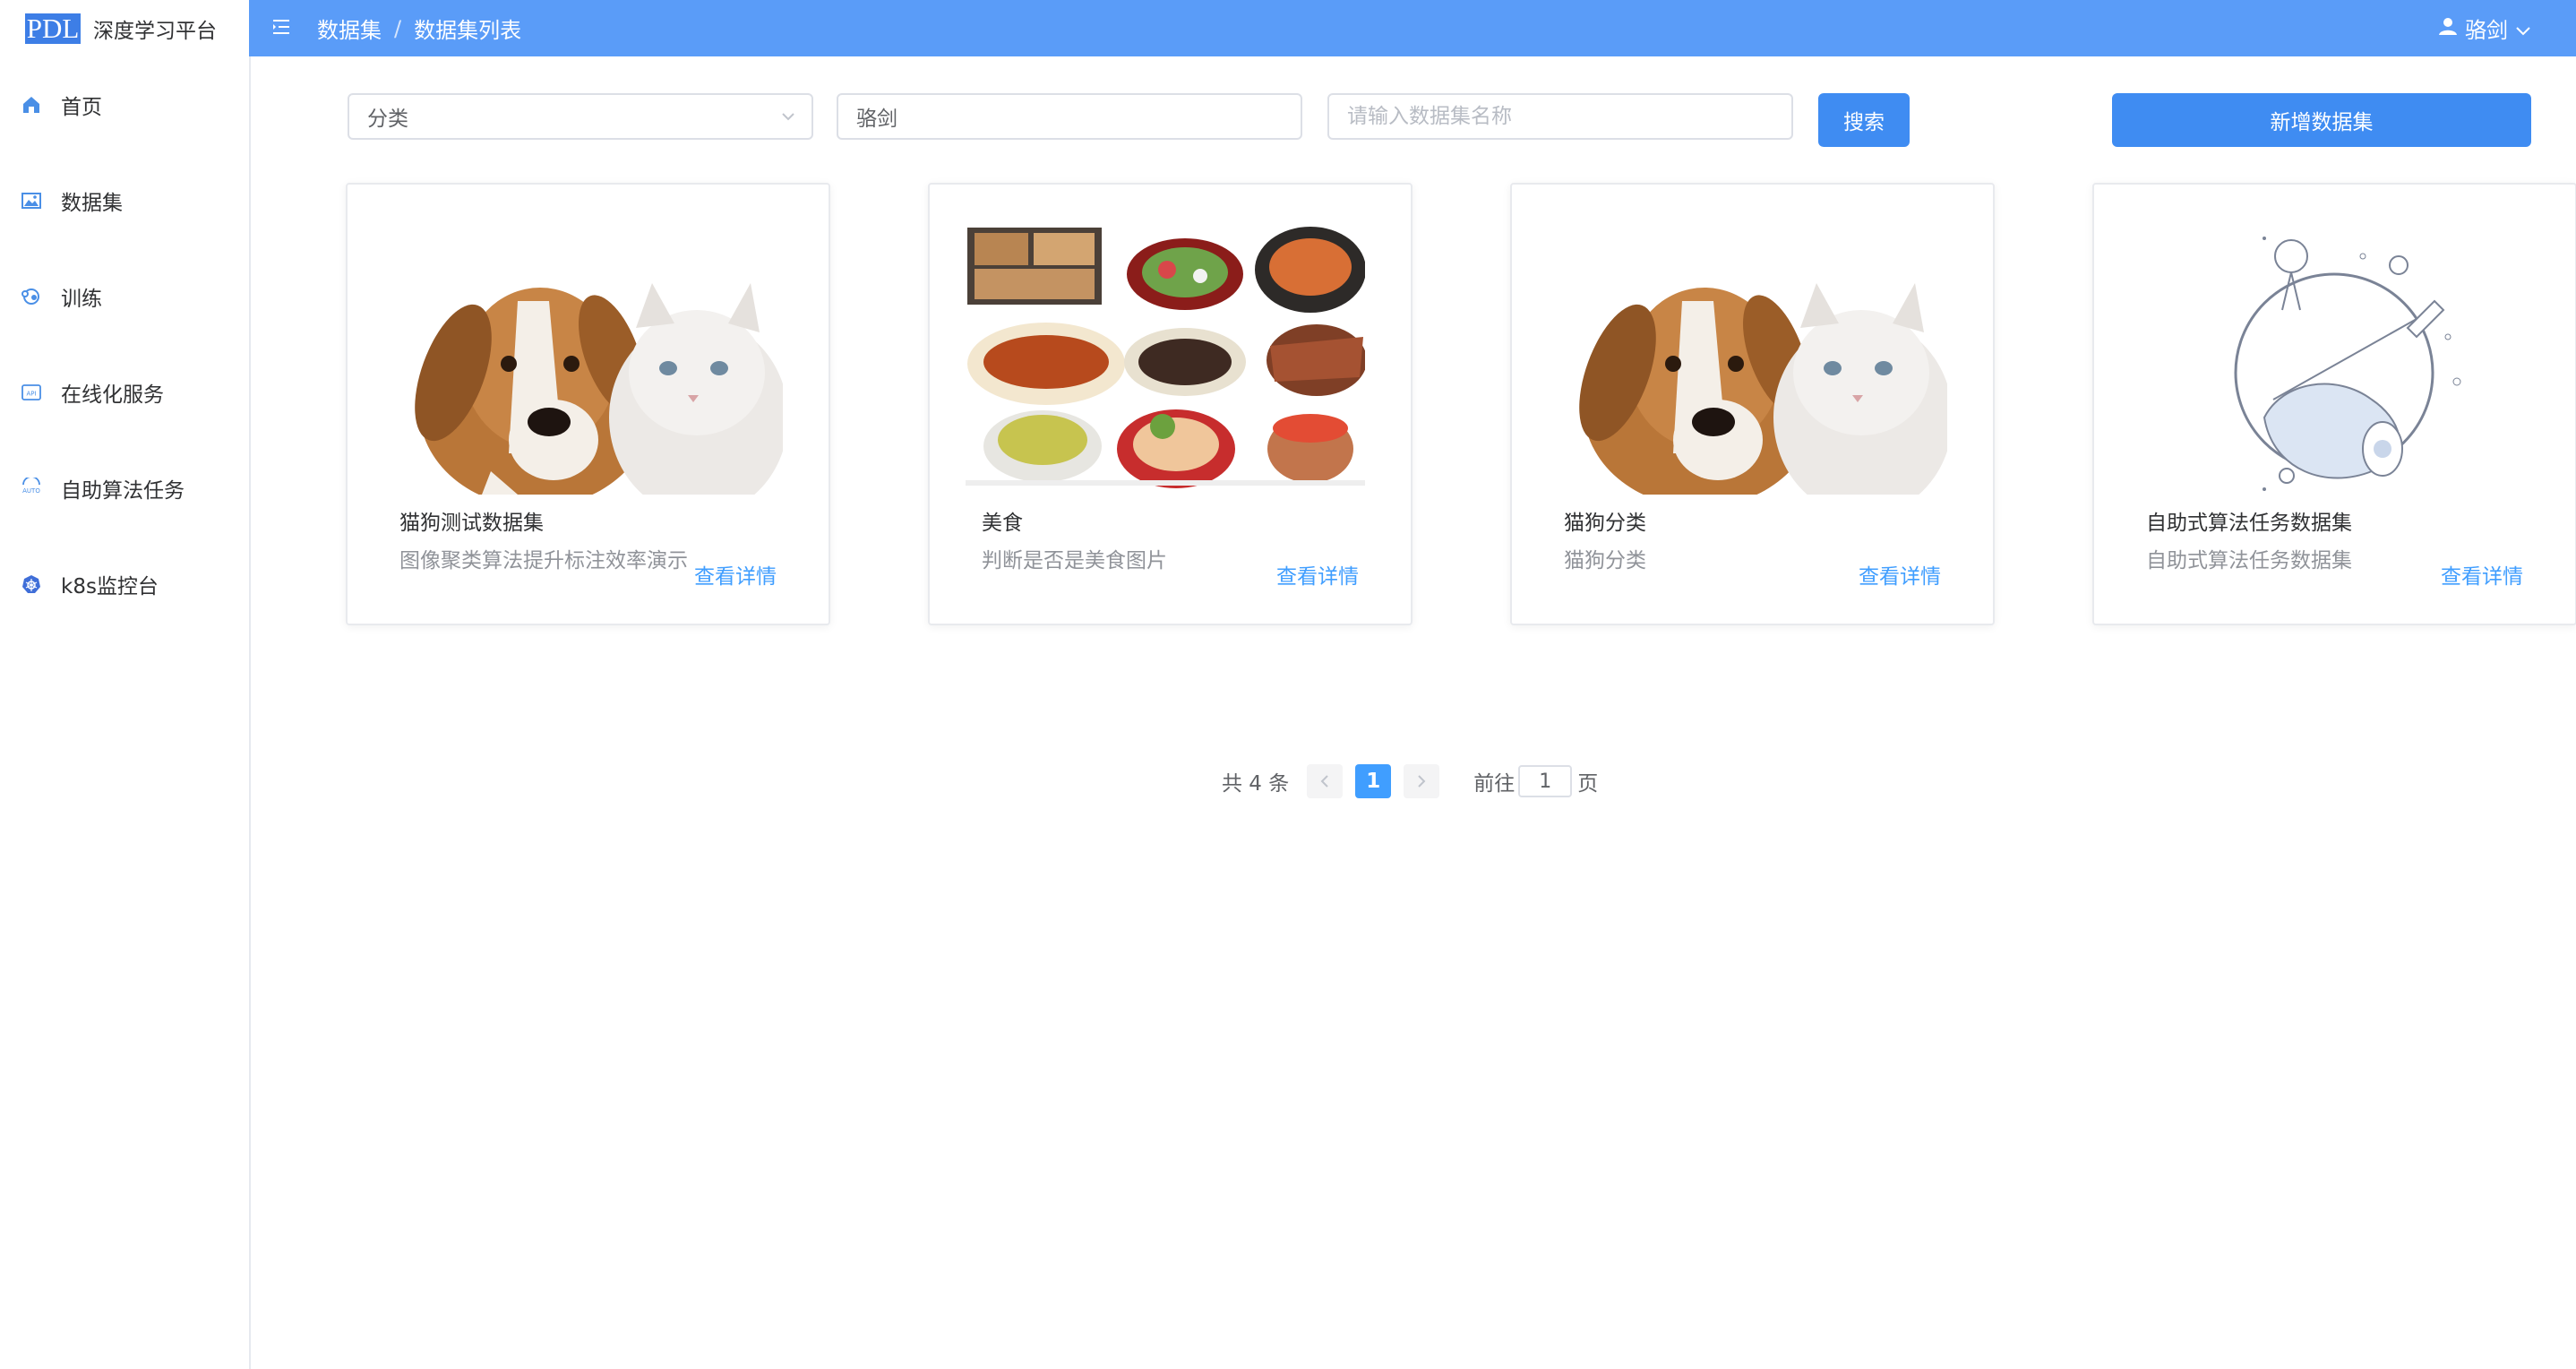 This screenshot has height=1369, width=2576. What do you see at coordinates (1069, 116) in the screenshot?
I see `creator-input` at bounding box center [1069, 116].